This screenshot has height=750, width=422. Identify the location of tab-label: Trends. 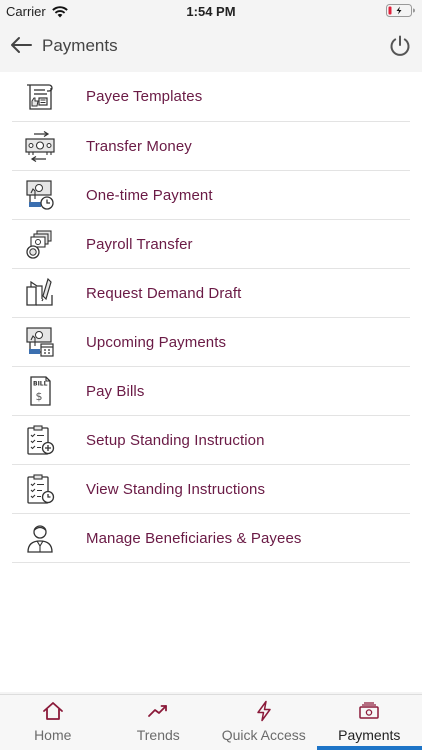
(158, 735).